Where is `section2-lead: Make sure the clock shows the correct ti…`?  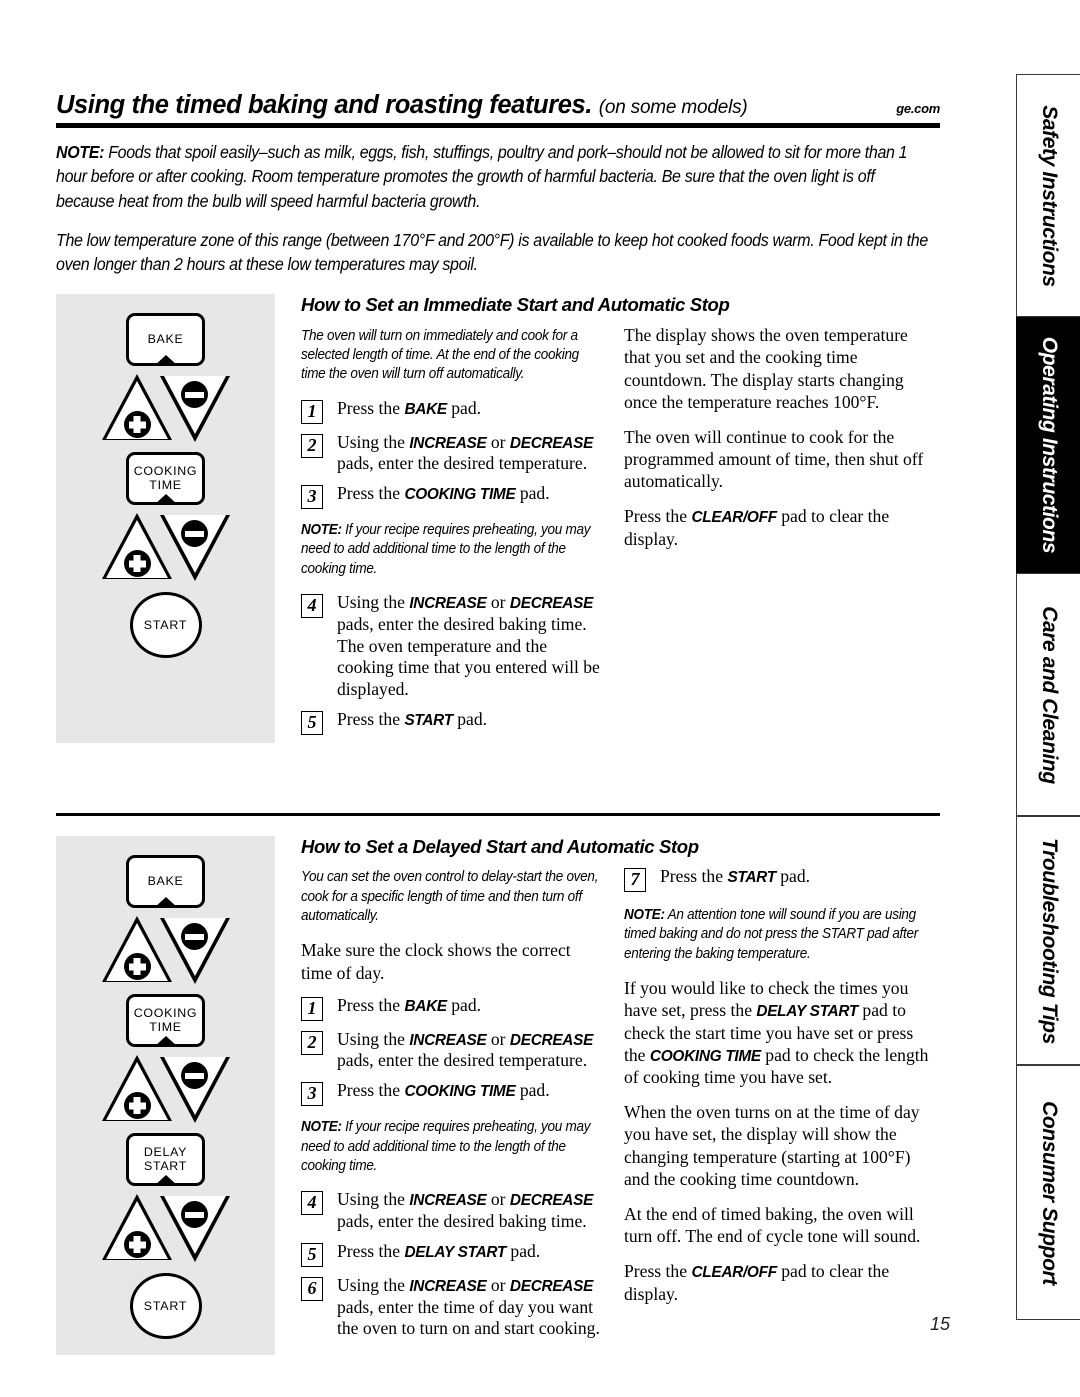 section2-lead: Make sure the clock shows the correct ti… is located at coordinates (436, 961).